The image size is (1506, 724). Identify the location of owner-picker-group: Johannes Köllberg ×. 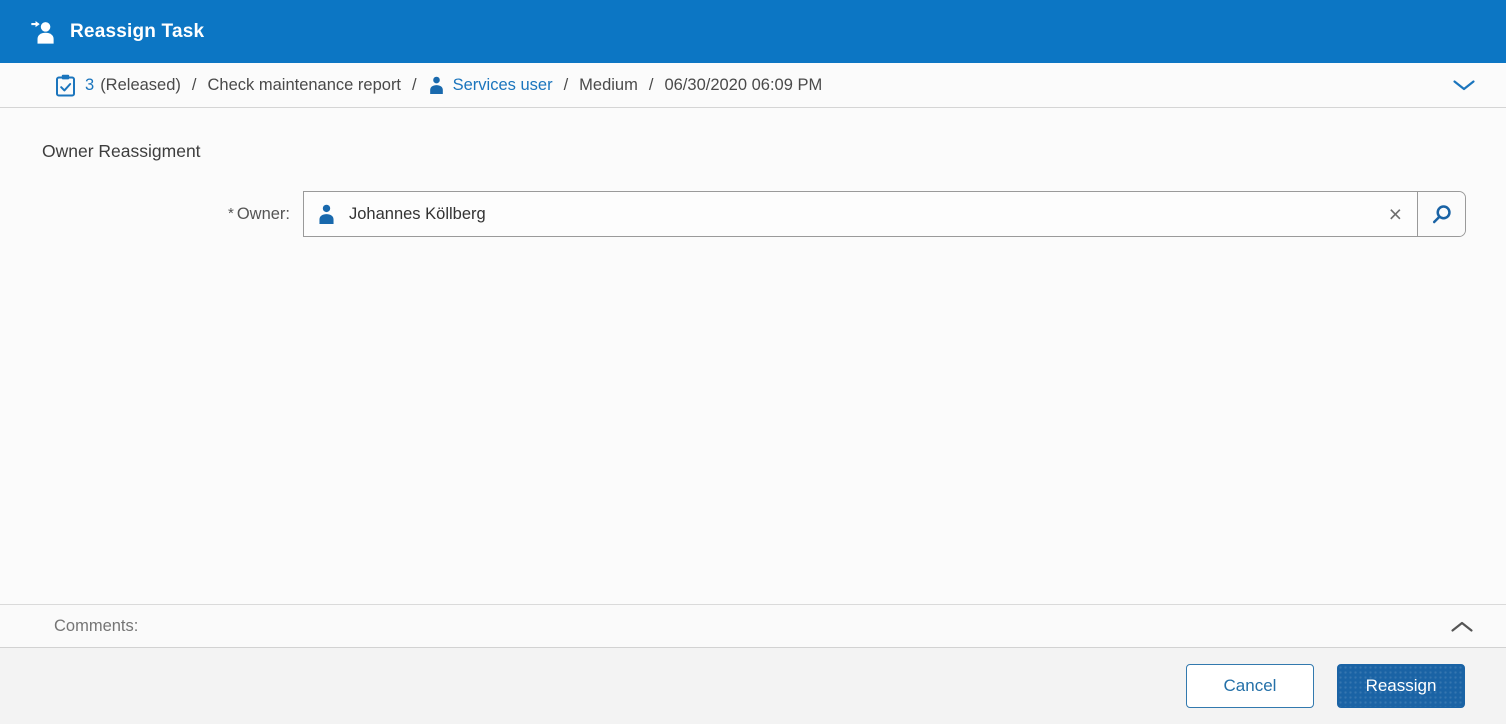
(884, 214).